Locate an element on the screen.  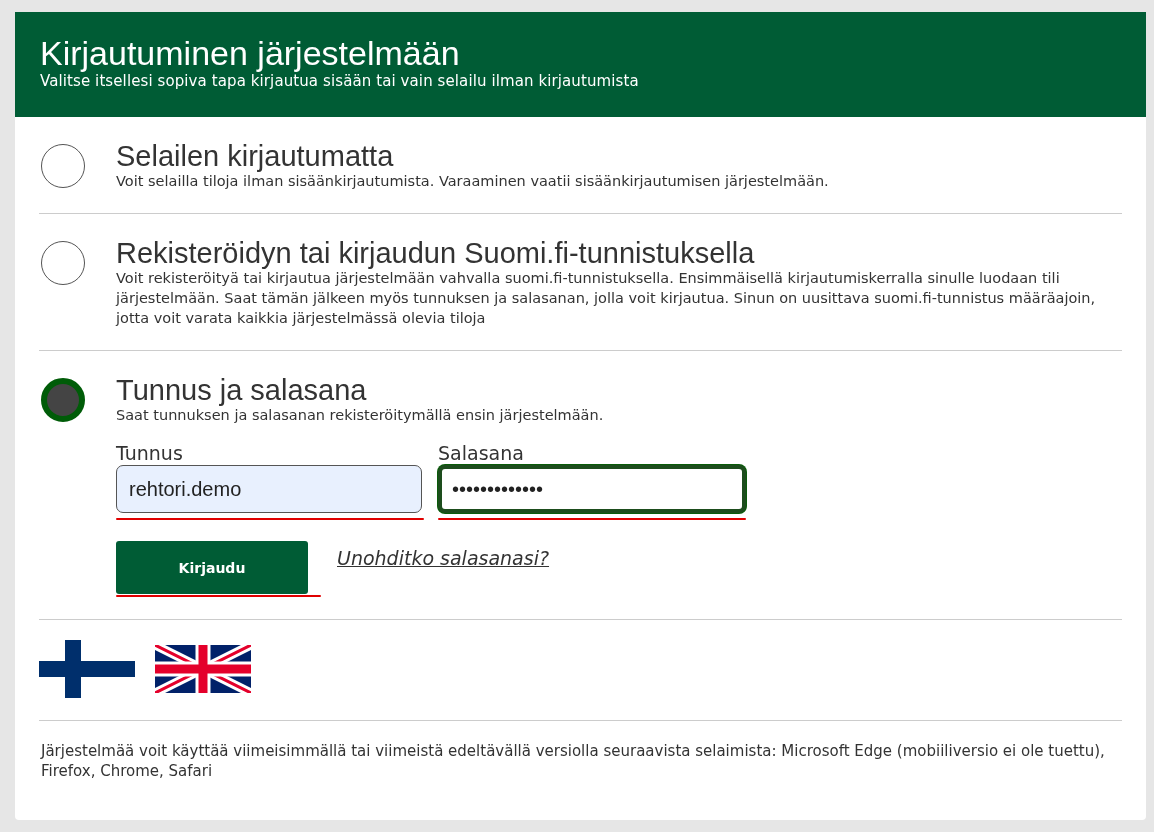
input-field: rehtori.demo is located at coordinates (269, 489).